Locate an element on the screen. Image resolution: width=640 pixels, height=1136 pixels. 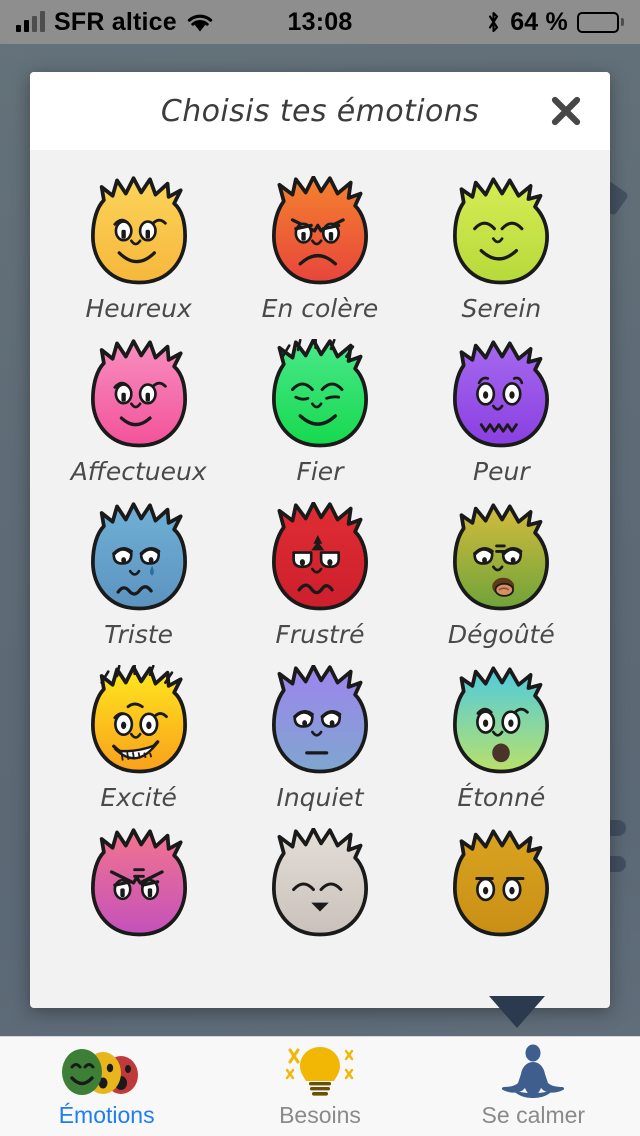
tab-label-secalmer: Se calmer is located at coordinates (533, 1115).